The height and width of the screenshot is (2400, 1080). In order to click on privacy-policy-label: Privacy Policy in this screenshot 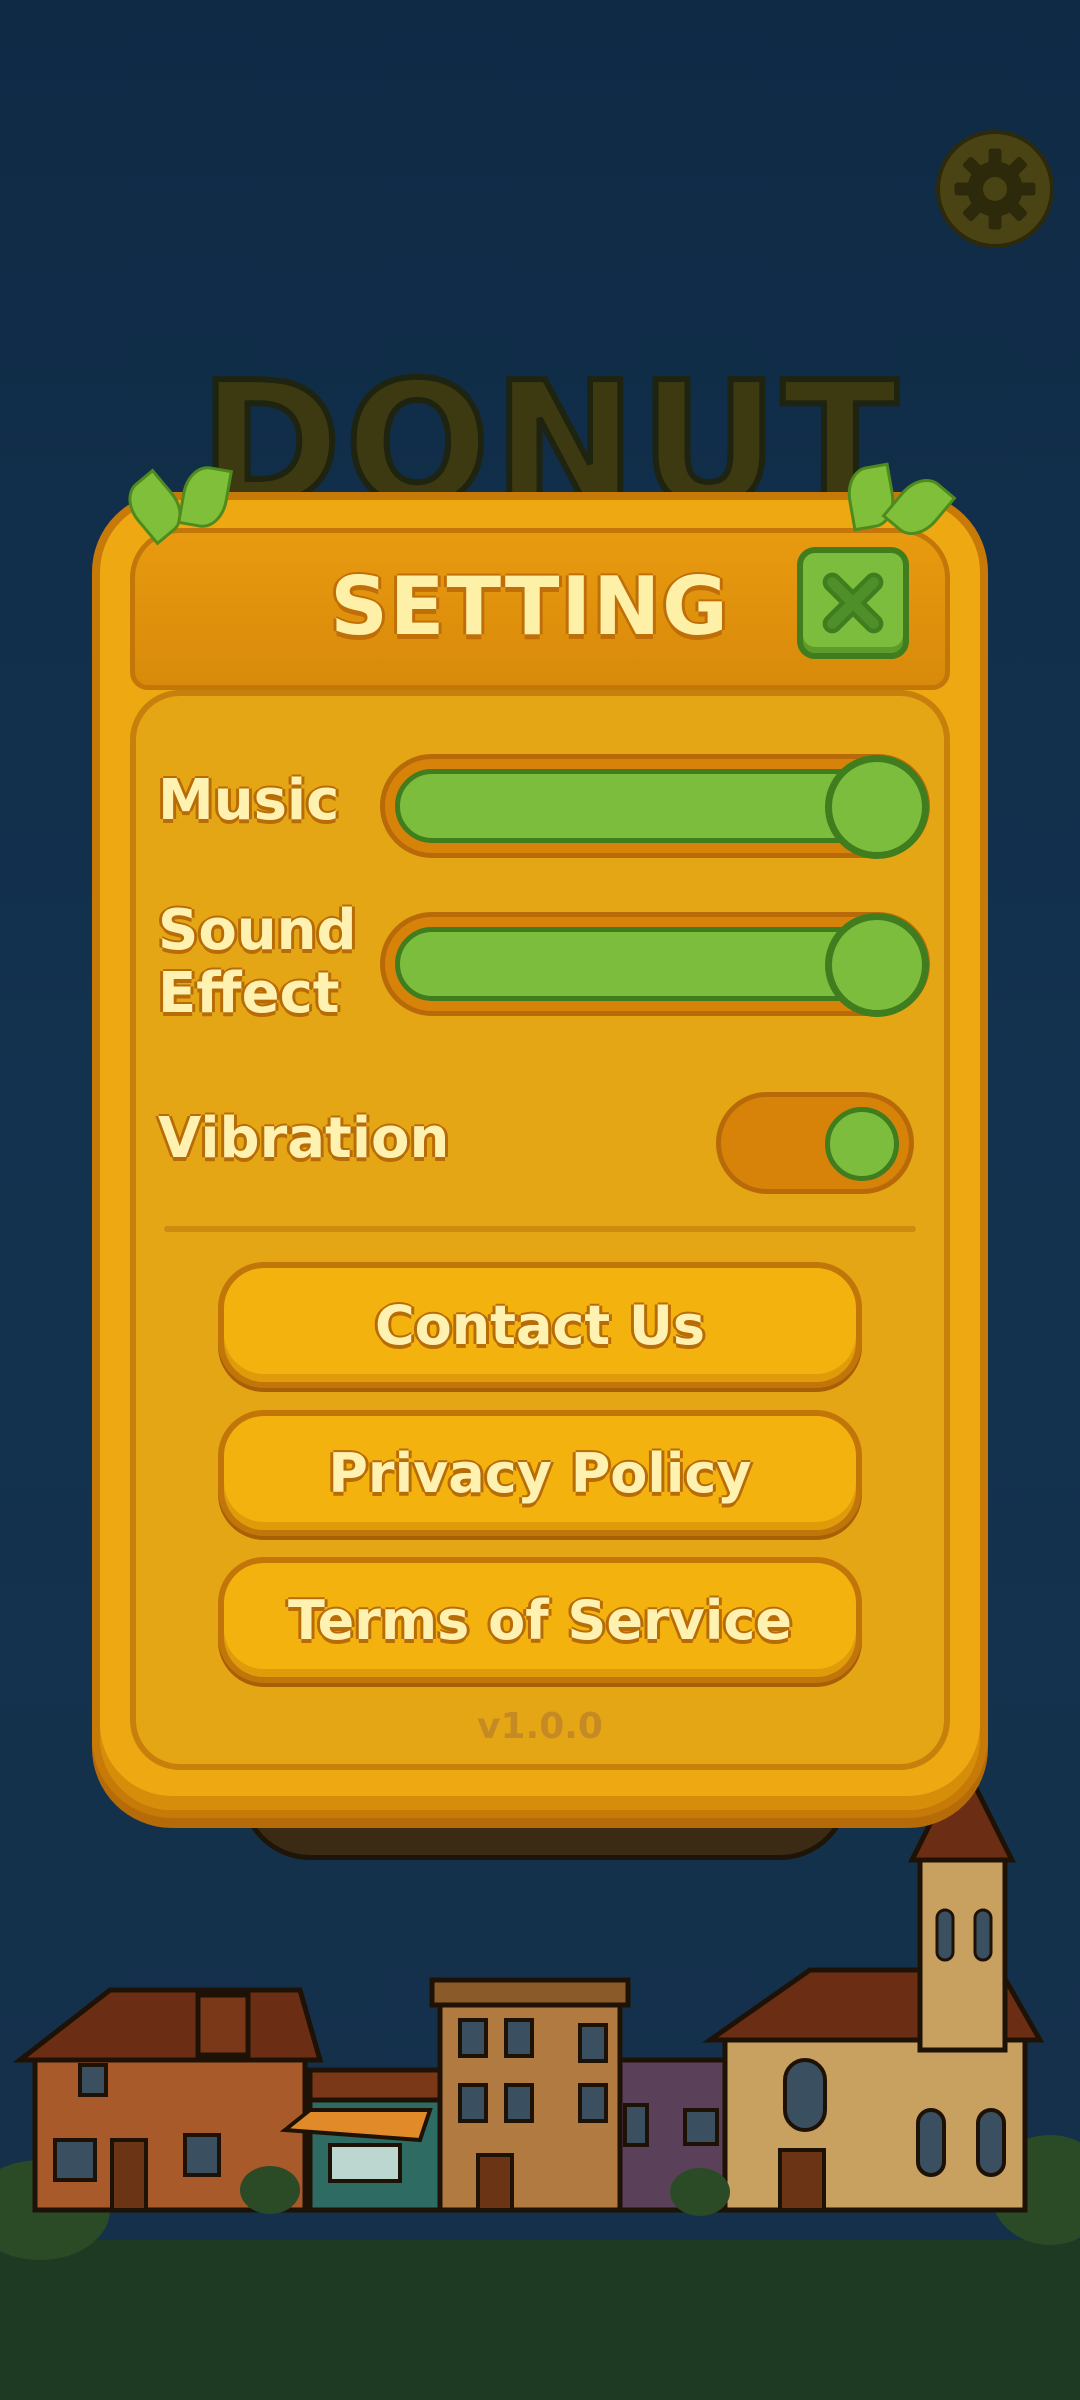, I will do `click(540, 1473)`.